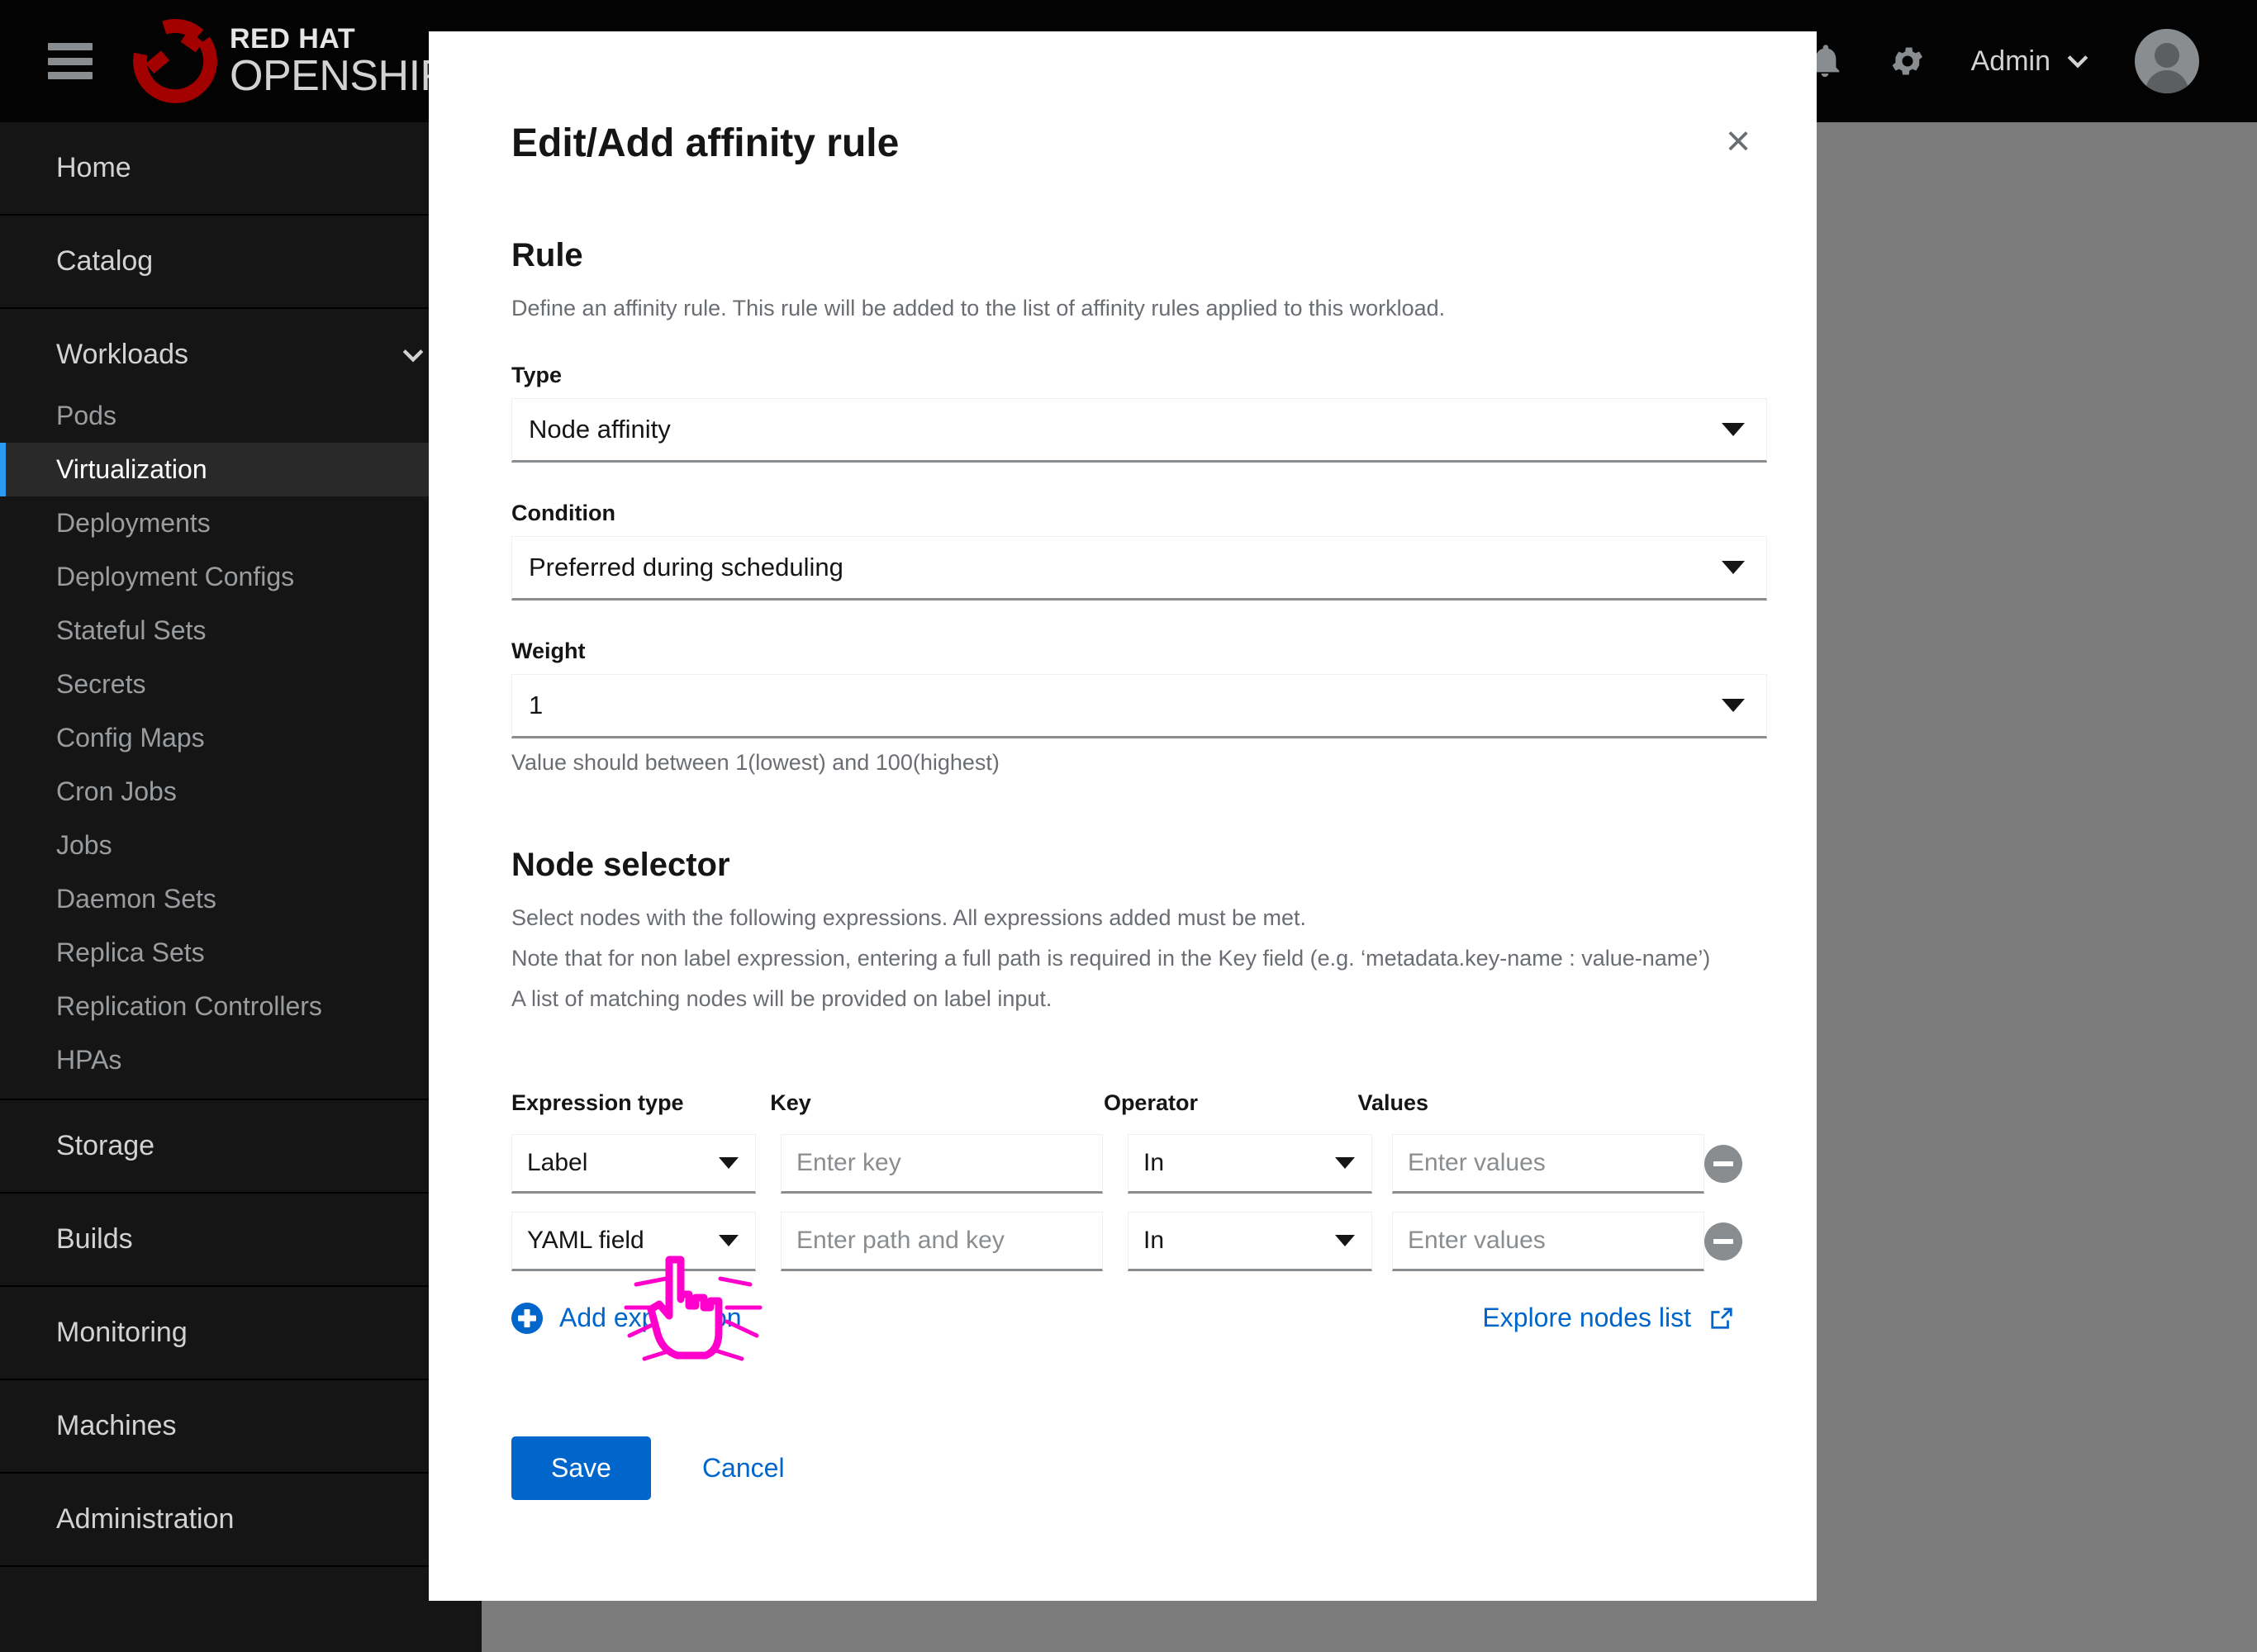  Describe the element at coordinates (131, 630) in the screenshot. I see `sidebar-item-label: Stateful Sets` at that location.